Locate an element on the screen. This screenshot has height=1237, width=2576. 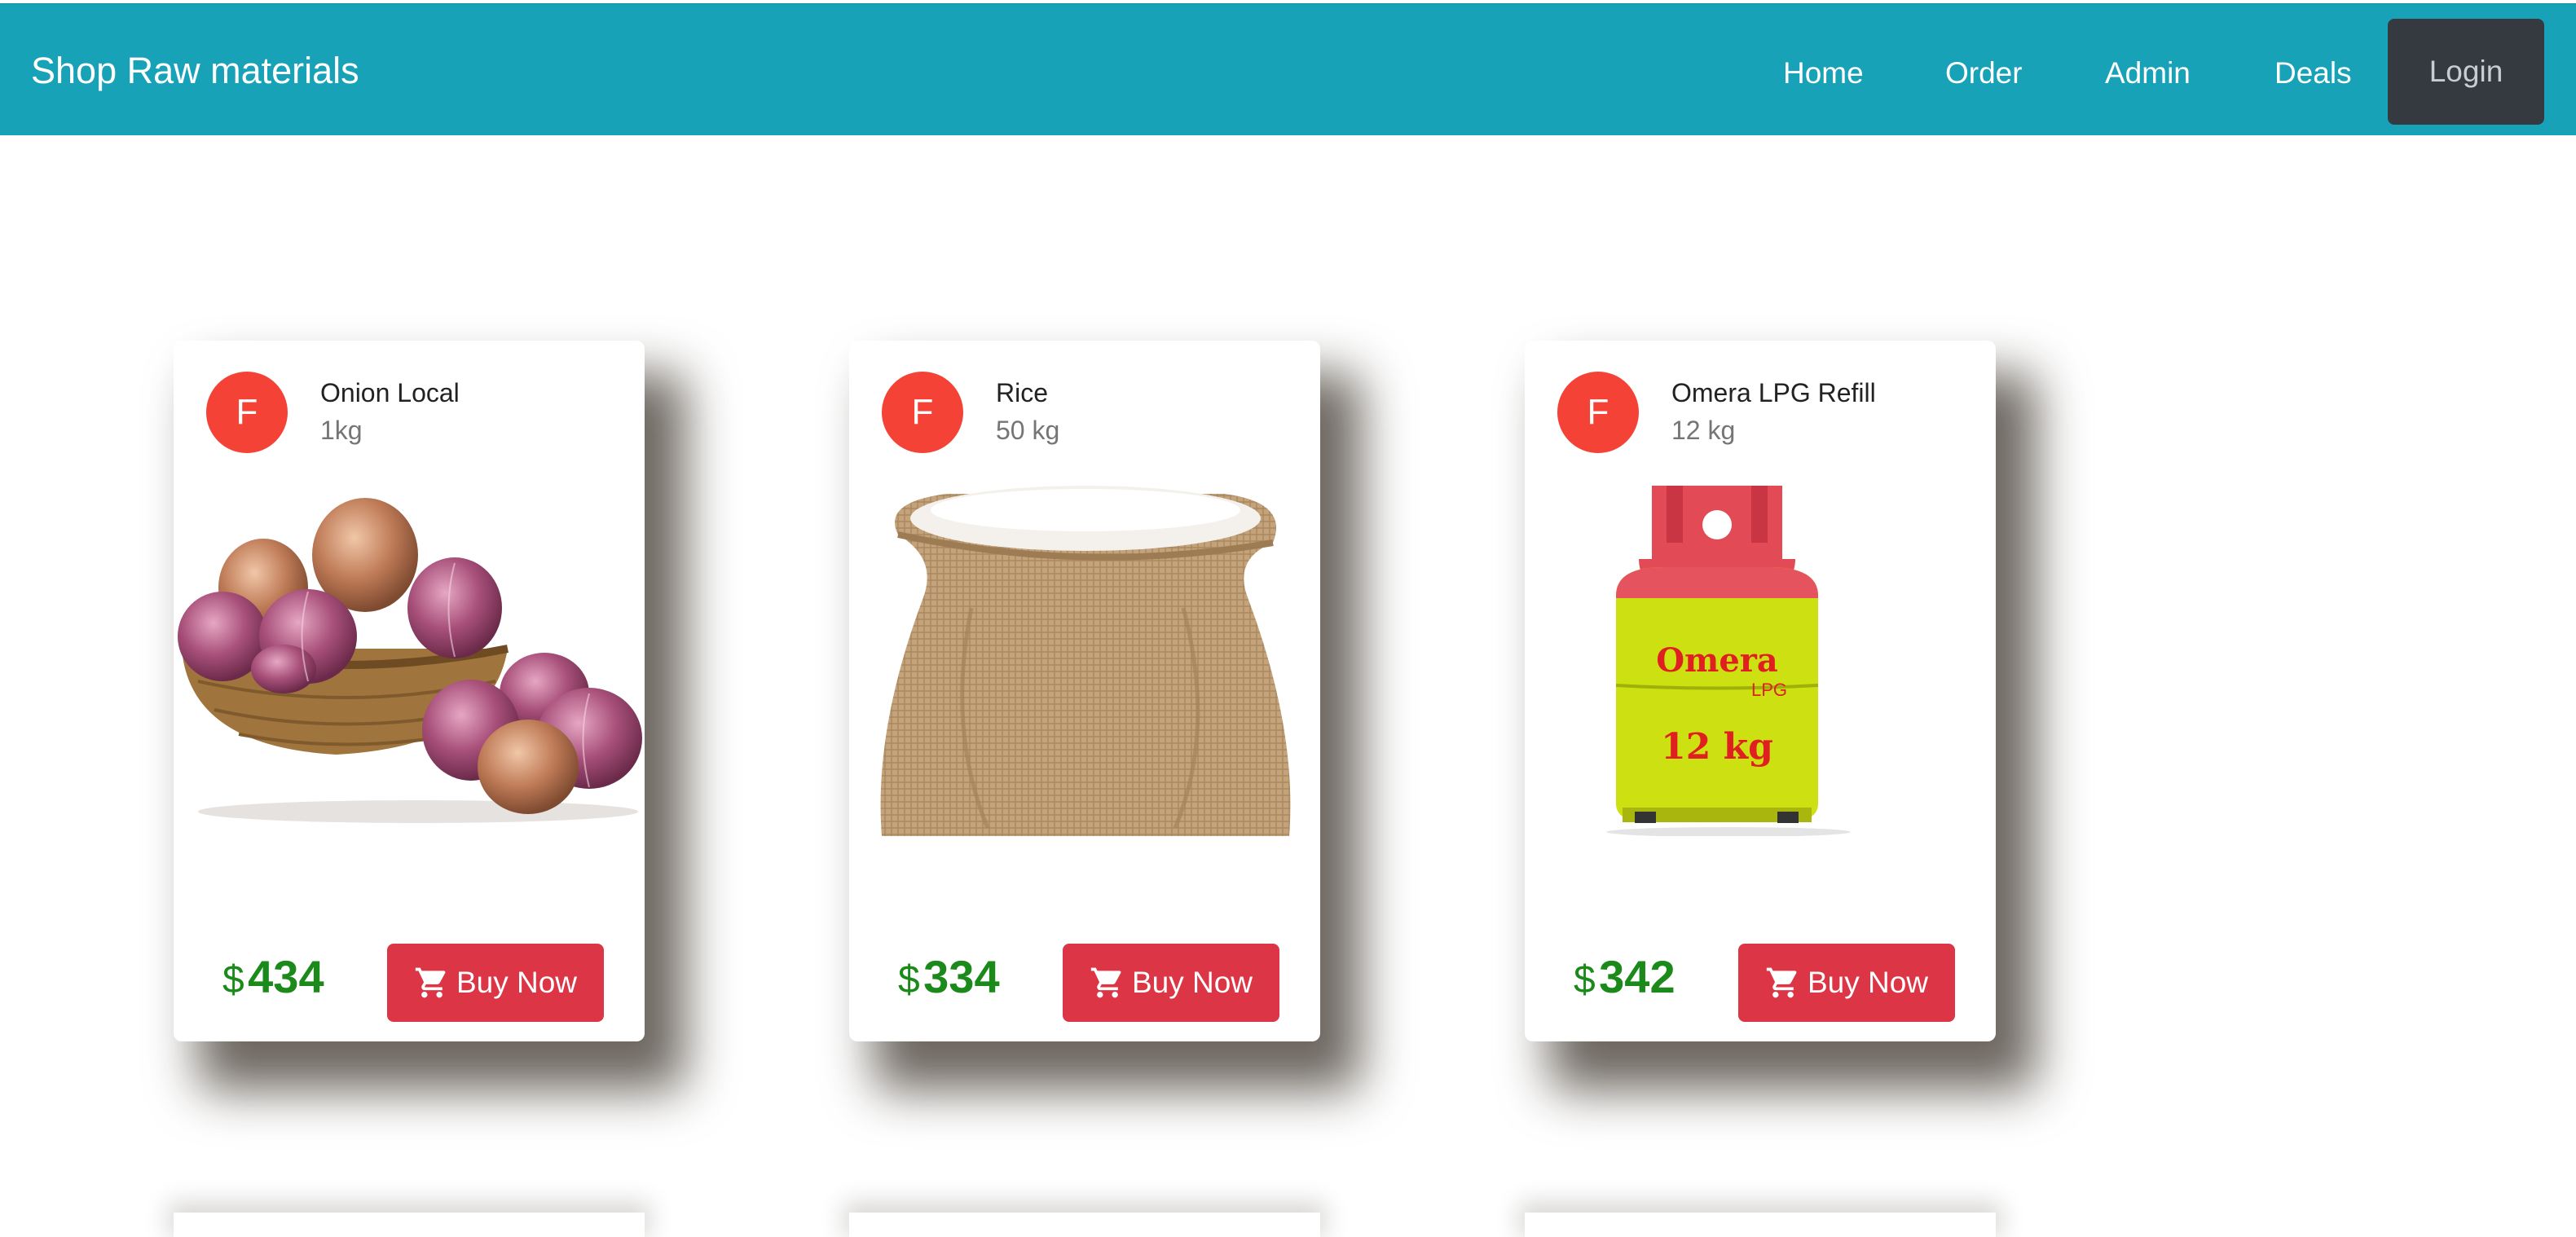
cylinder-brand-text: Omera is located at coordinates (1717, 660).